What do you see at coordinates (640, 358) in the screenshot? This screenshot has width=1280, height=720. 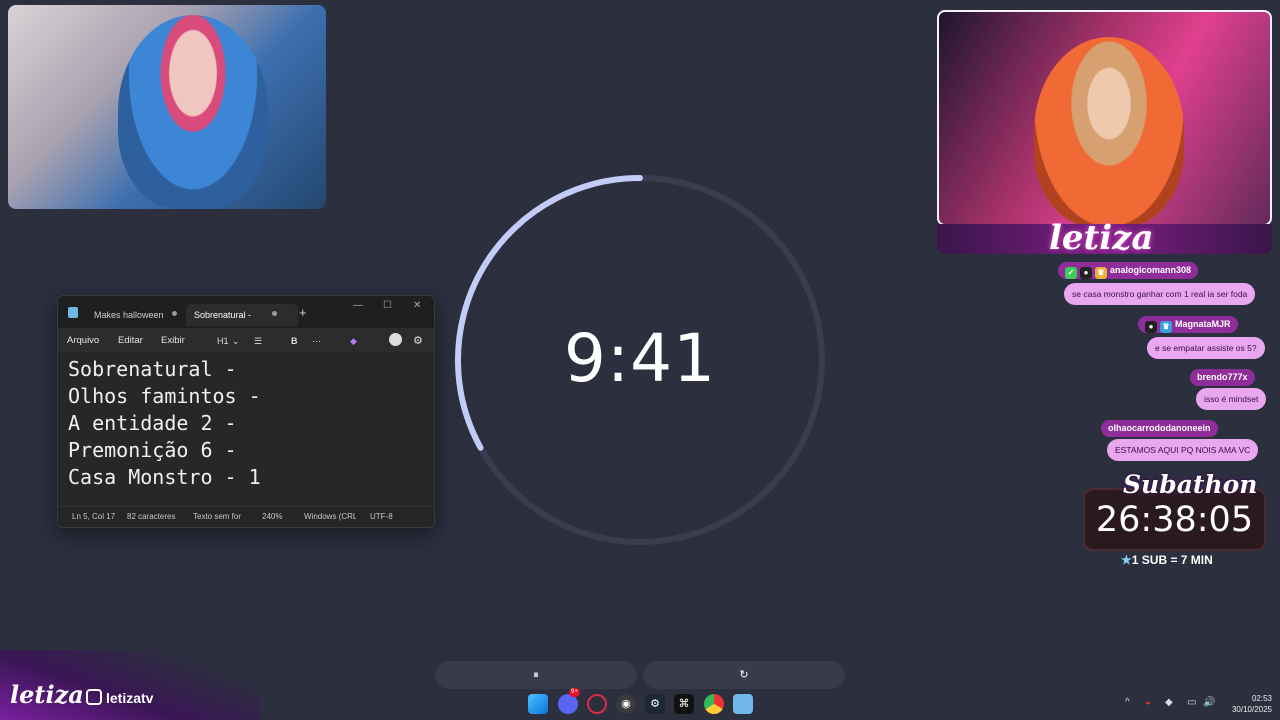 I see `timer-display: 9:41` at bounding box center [640, 358].